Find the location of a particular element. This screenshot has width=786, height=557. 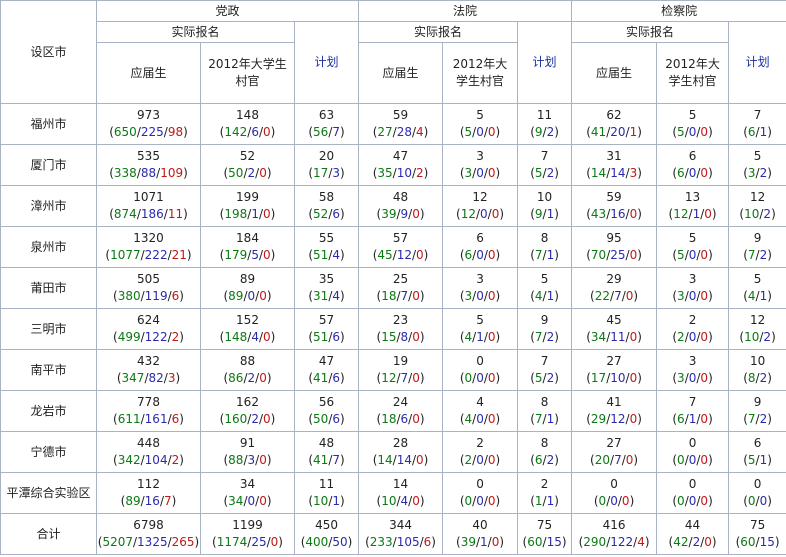

breakdown-value-c: 7 is located at coordinates (168, 501).